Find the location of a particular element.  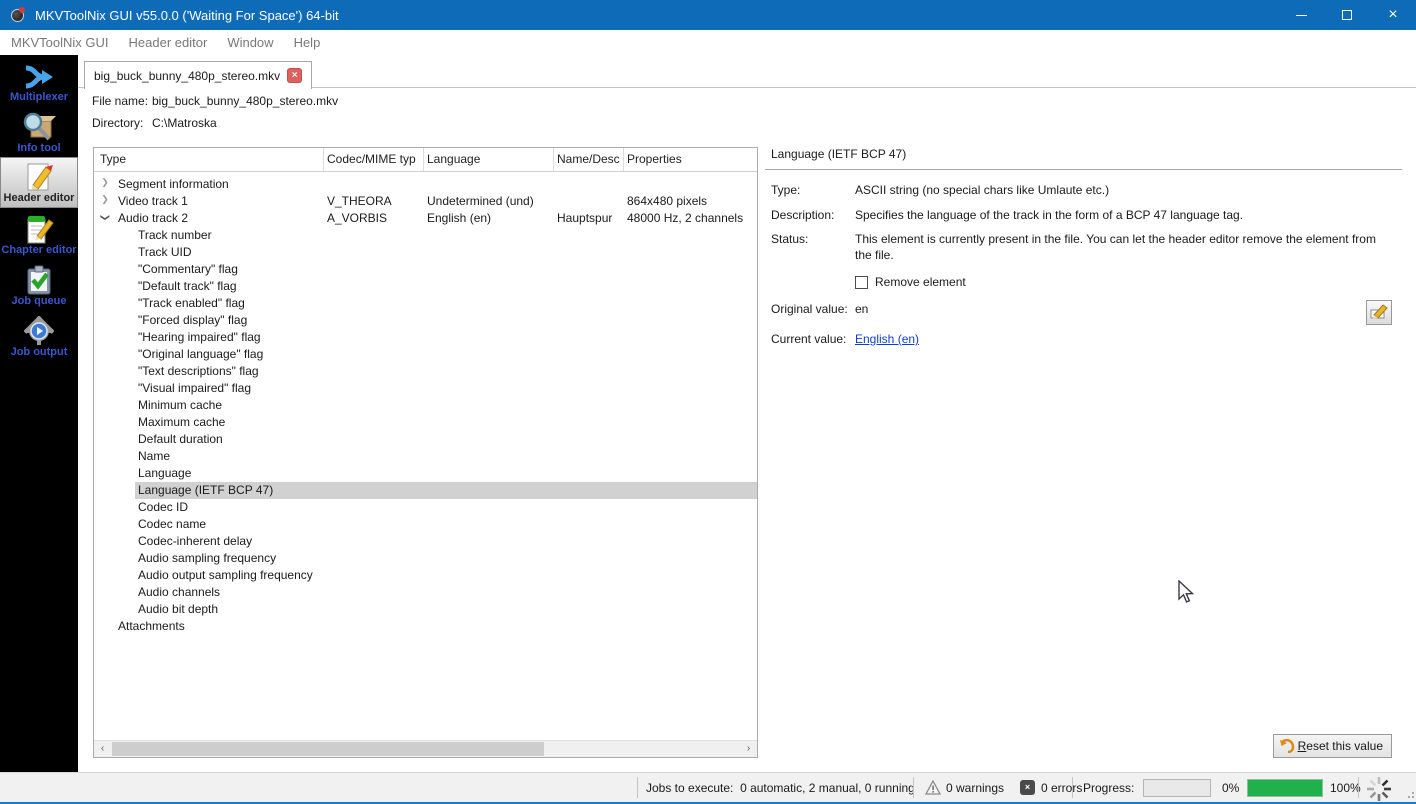

menu-header-editor: Header editor is located at coordinates (168, 42).